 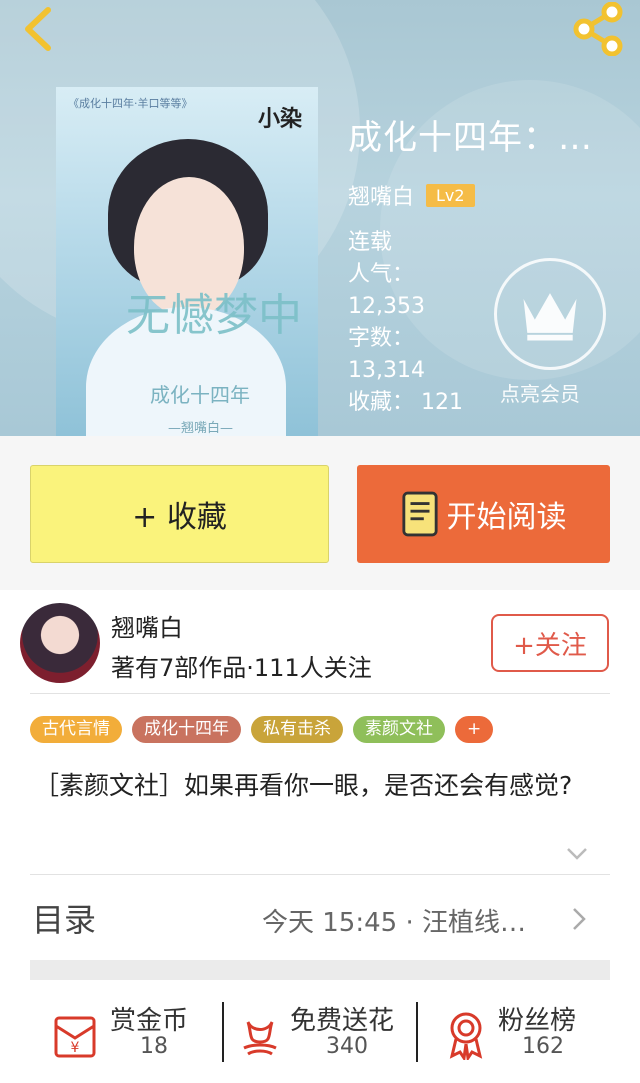 What do you see at coordinates (297, 729) in the screenshot?
I see `tag: 私有击杀` at bounding box center [297, 729].